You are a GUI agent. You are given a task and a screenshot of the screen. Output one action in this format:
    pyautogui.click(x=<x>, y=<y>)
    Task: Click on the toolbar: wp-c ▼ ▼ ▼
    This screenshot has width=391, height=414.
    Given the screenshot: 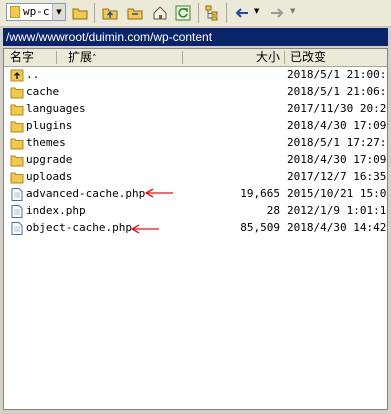 What is the action you would take?
    pyautogui.click(x=195, y=13)
    